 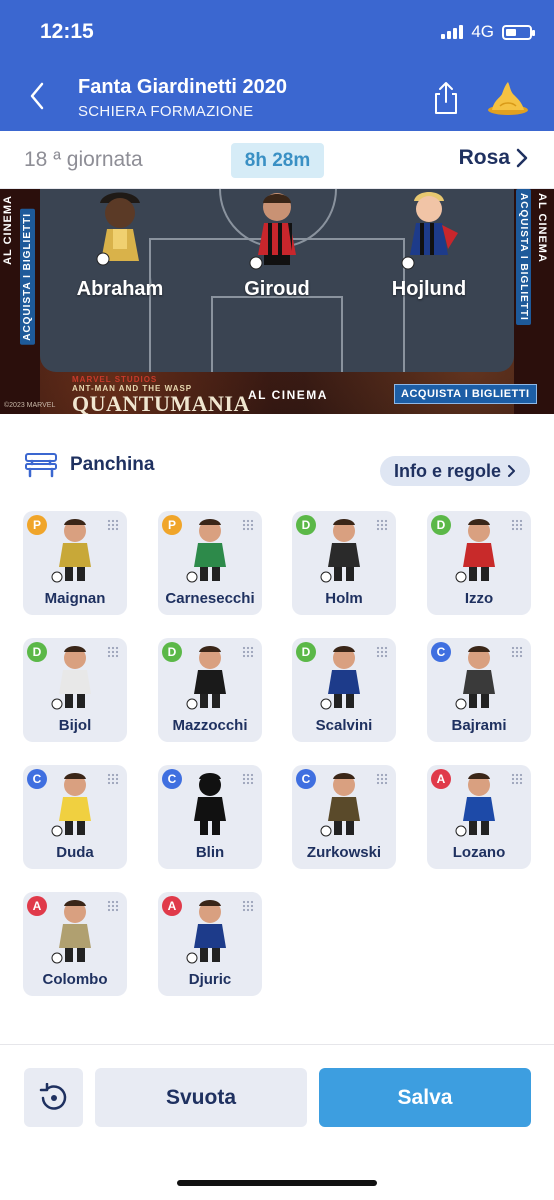 I want to click on rosa-link: Rosa, so click(x=493, y=158).